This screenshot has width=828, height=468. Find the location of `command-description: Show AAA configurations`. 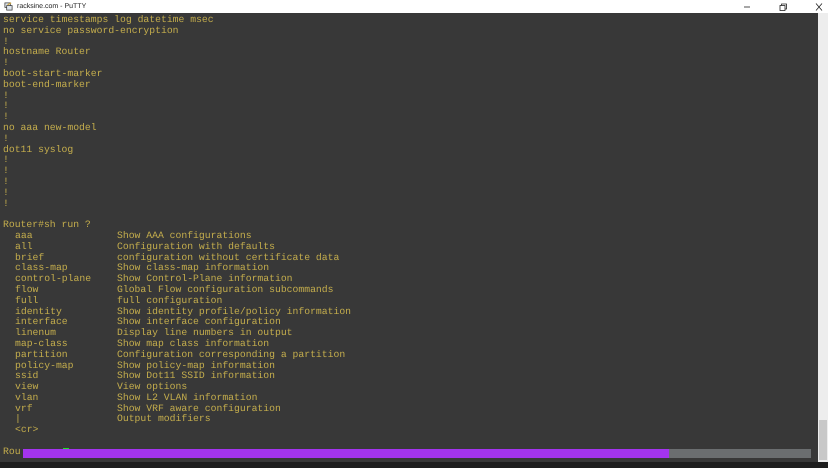

command-description: Show AAA configurations is located at coordinates (184, 236).